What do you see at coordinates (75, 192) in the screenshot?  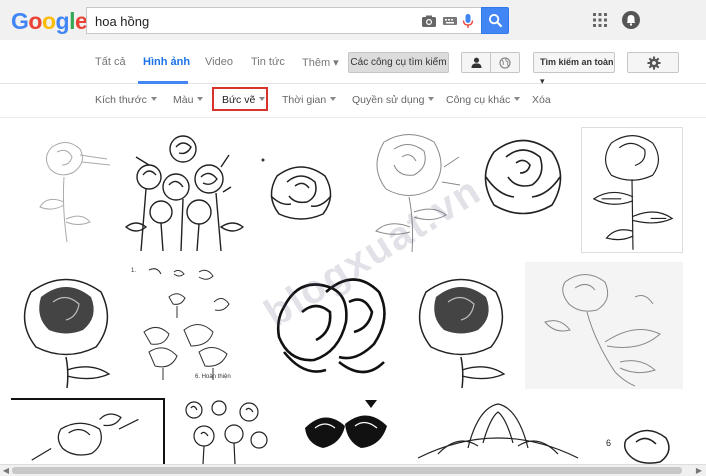 I see `rose-sketch-image` at bounding box center [75, 192].